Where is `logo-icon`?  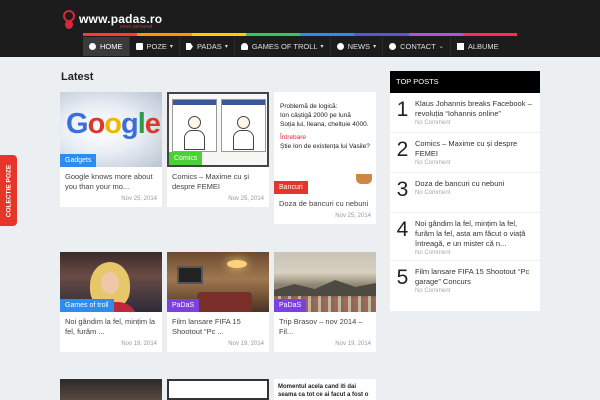
logo-icon is located at coordinates (69, 19).